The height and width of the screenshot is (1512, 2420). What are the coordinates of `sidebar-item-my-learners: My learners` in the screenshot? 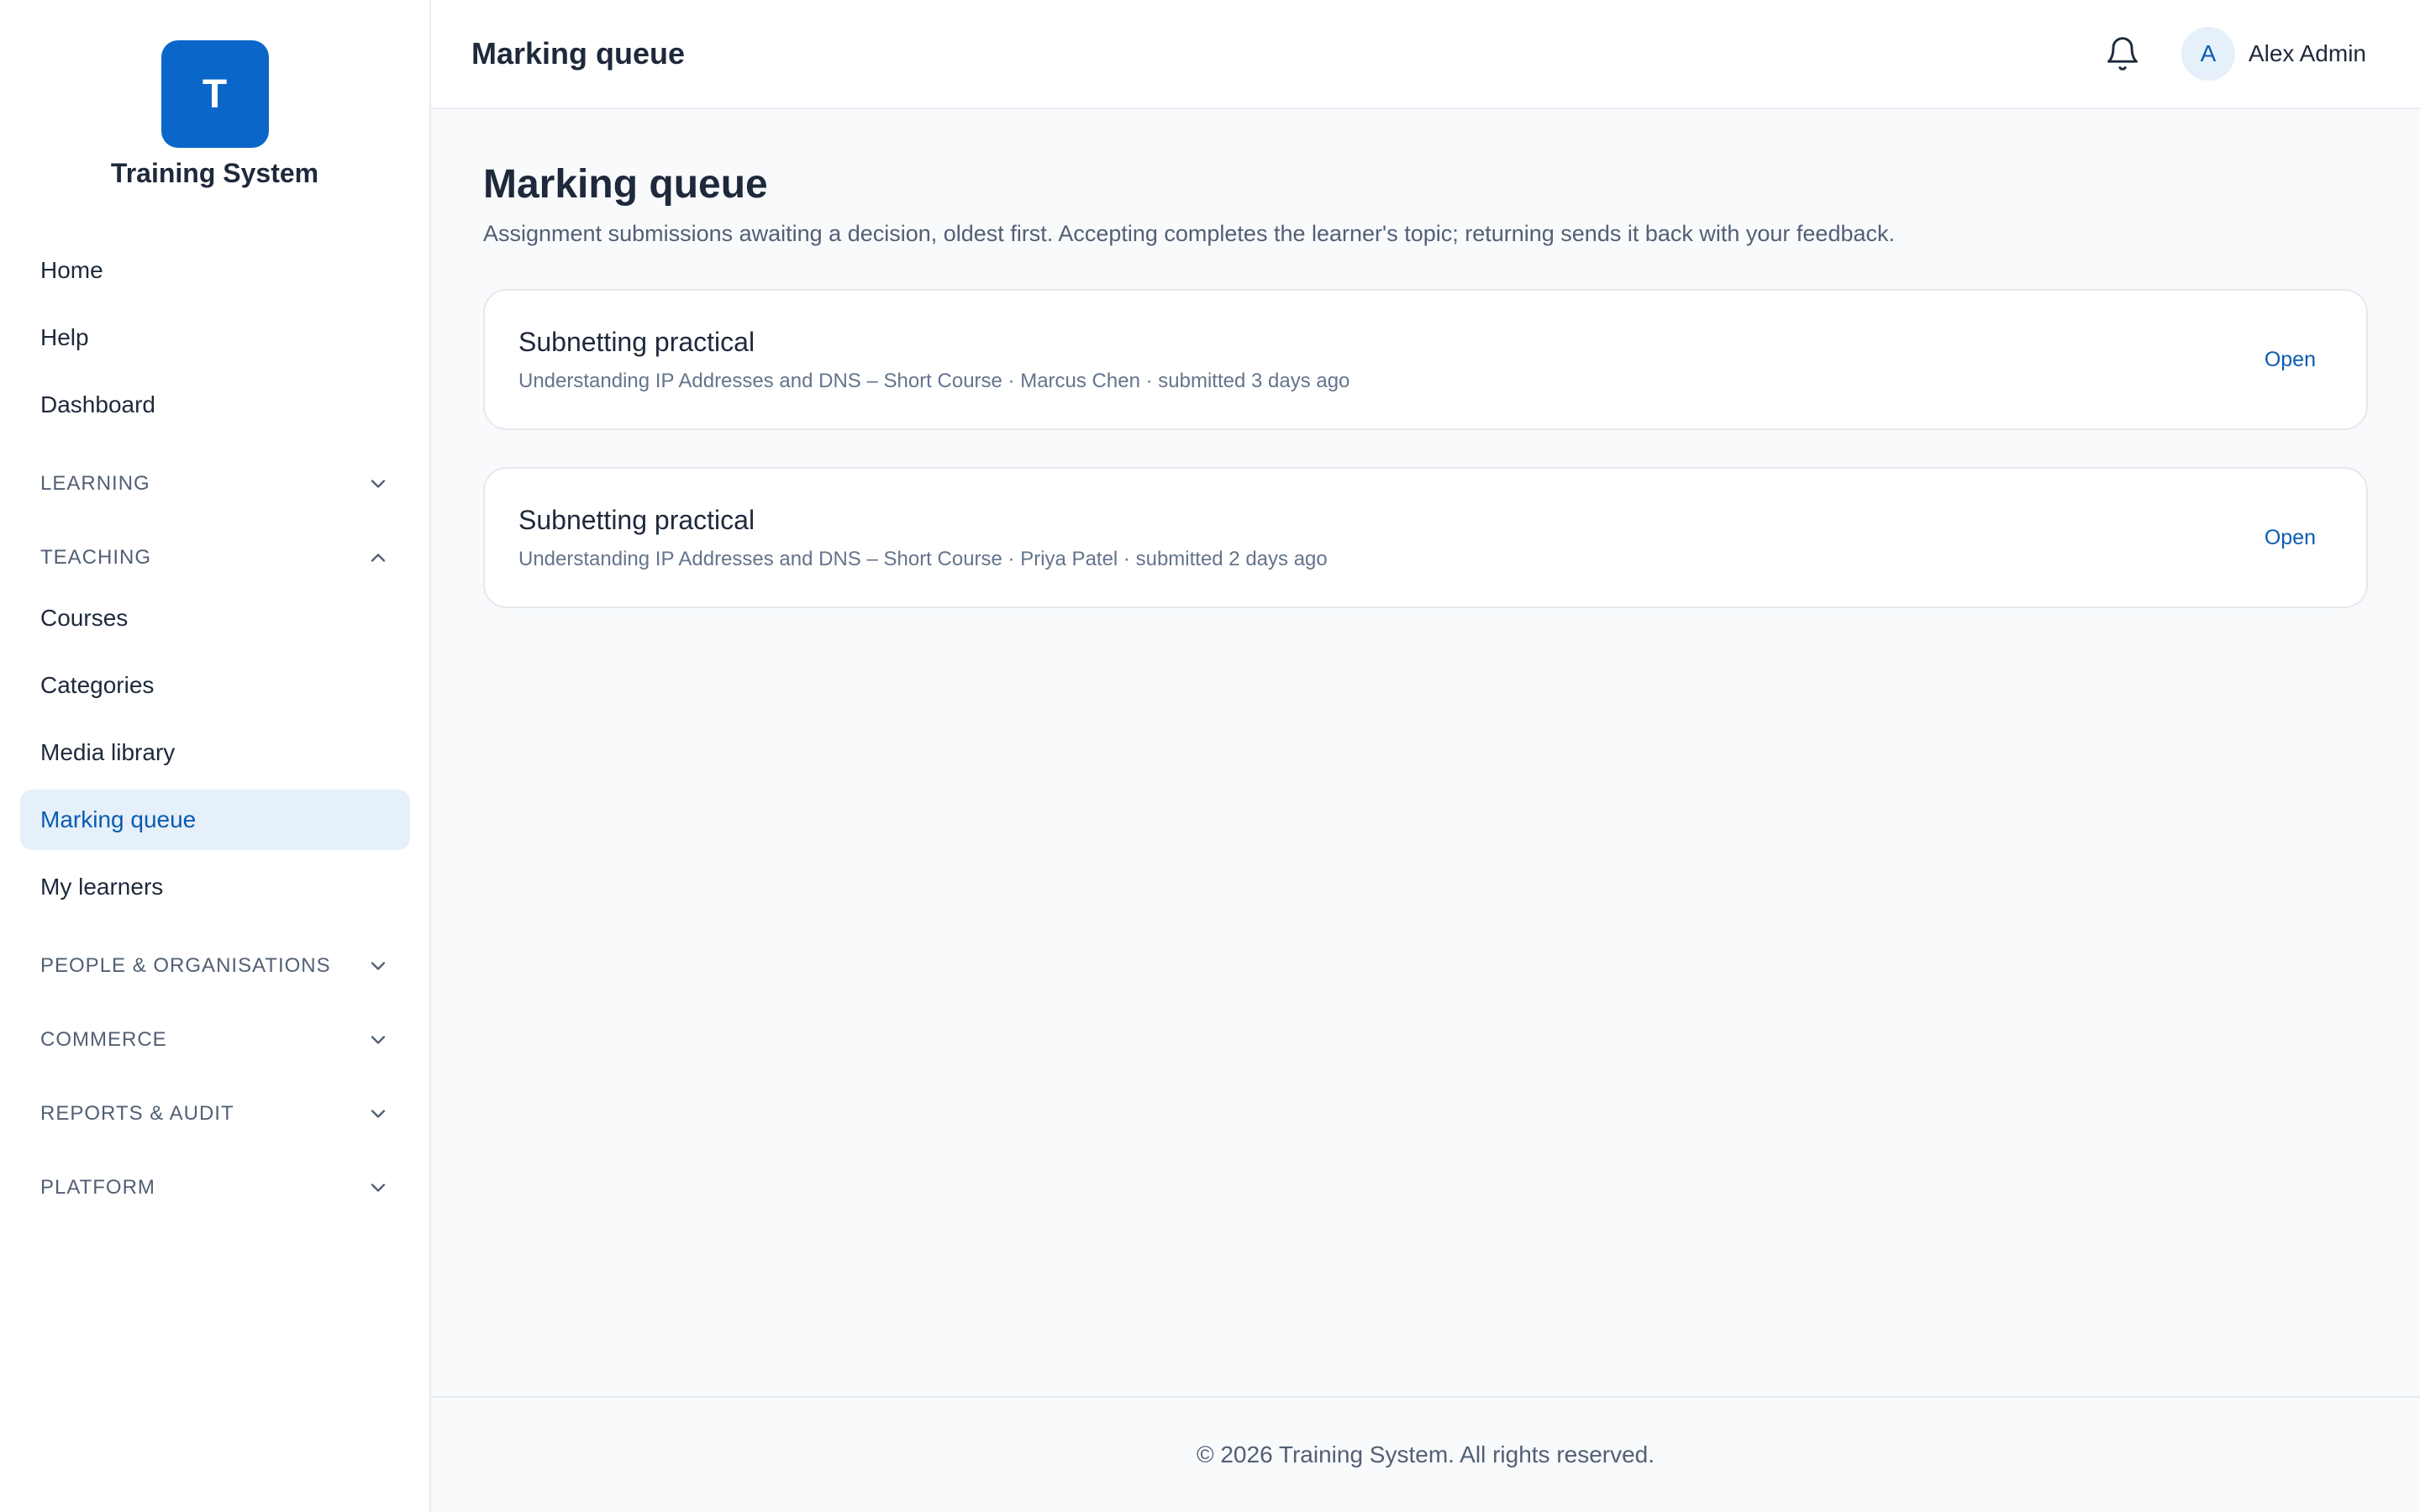 It's located at (215, 887).